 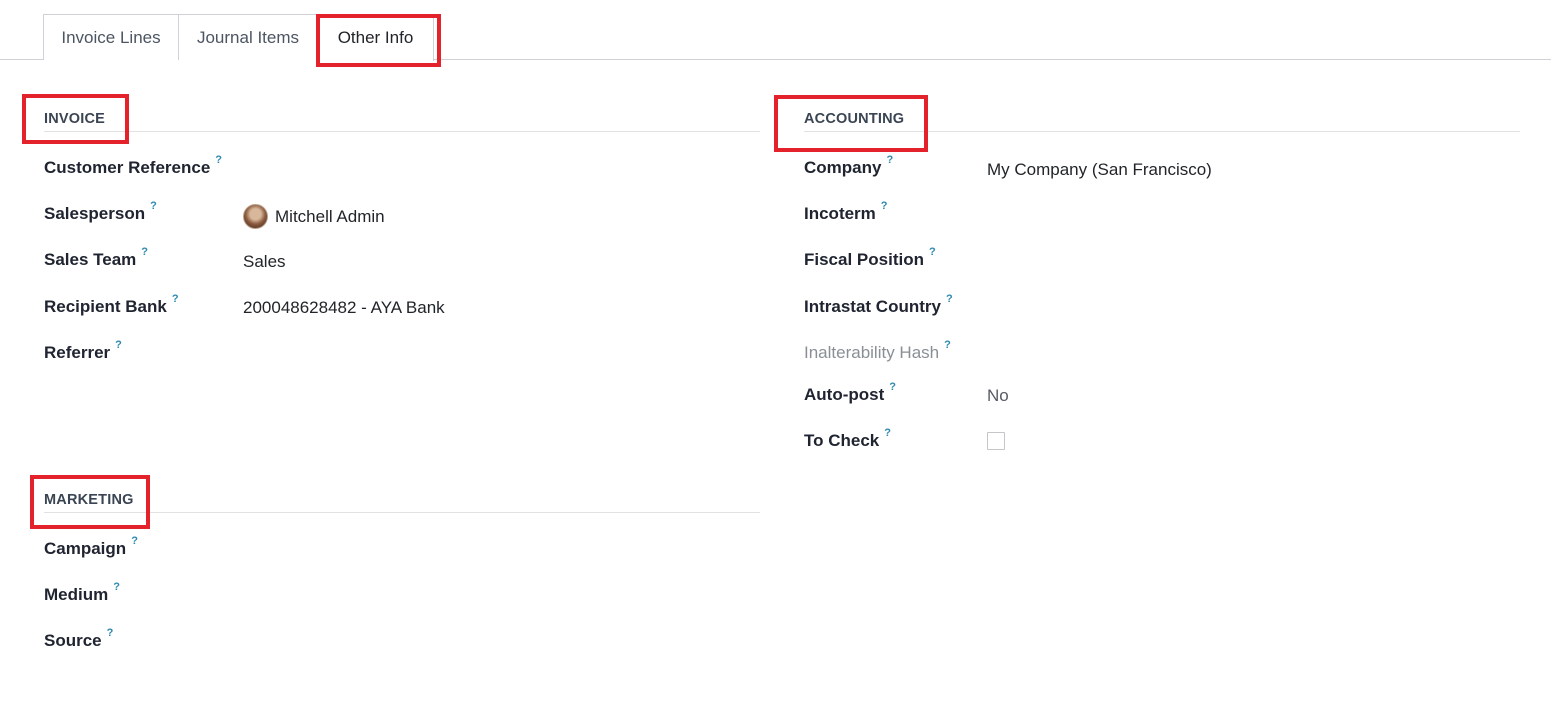 I want to click on field-label-inalterability-hash: Inalterability Hash?, so click(x=877, y=350).